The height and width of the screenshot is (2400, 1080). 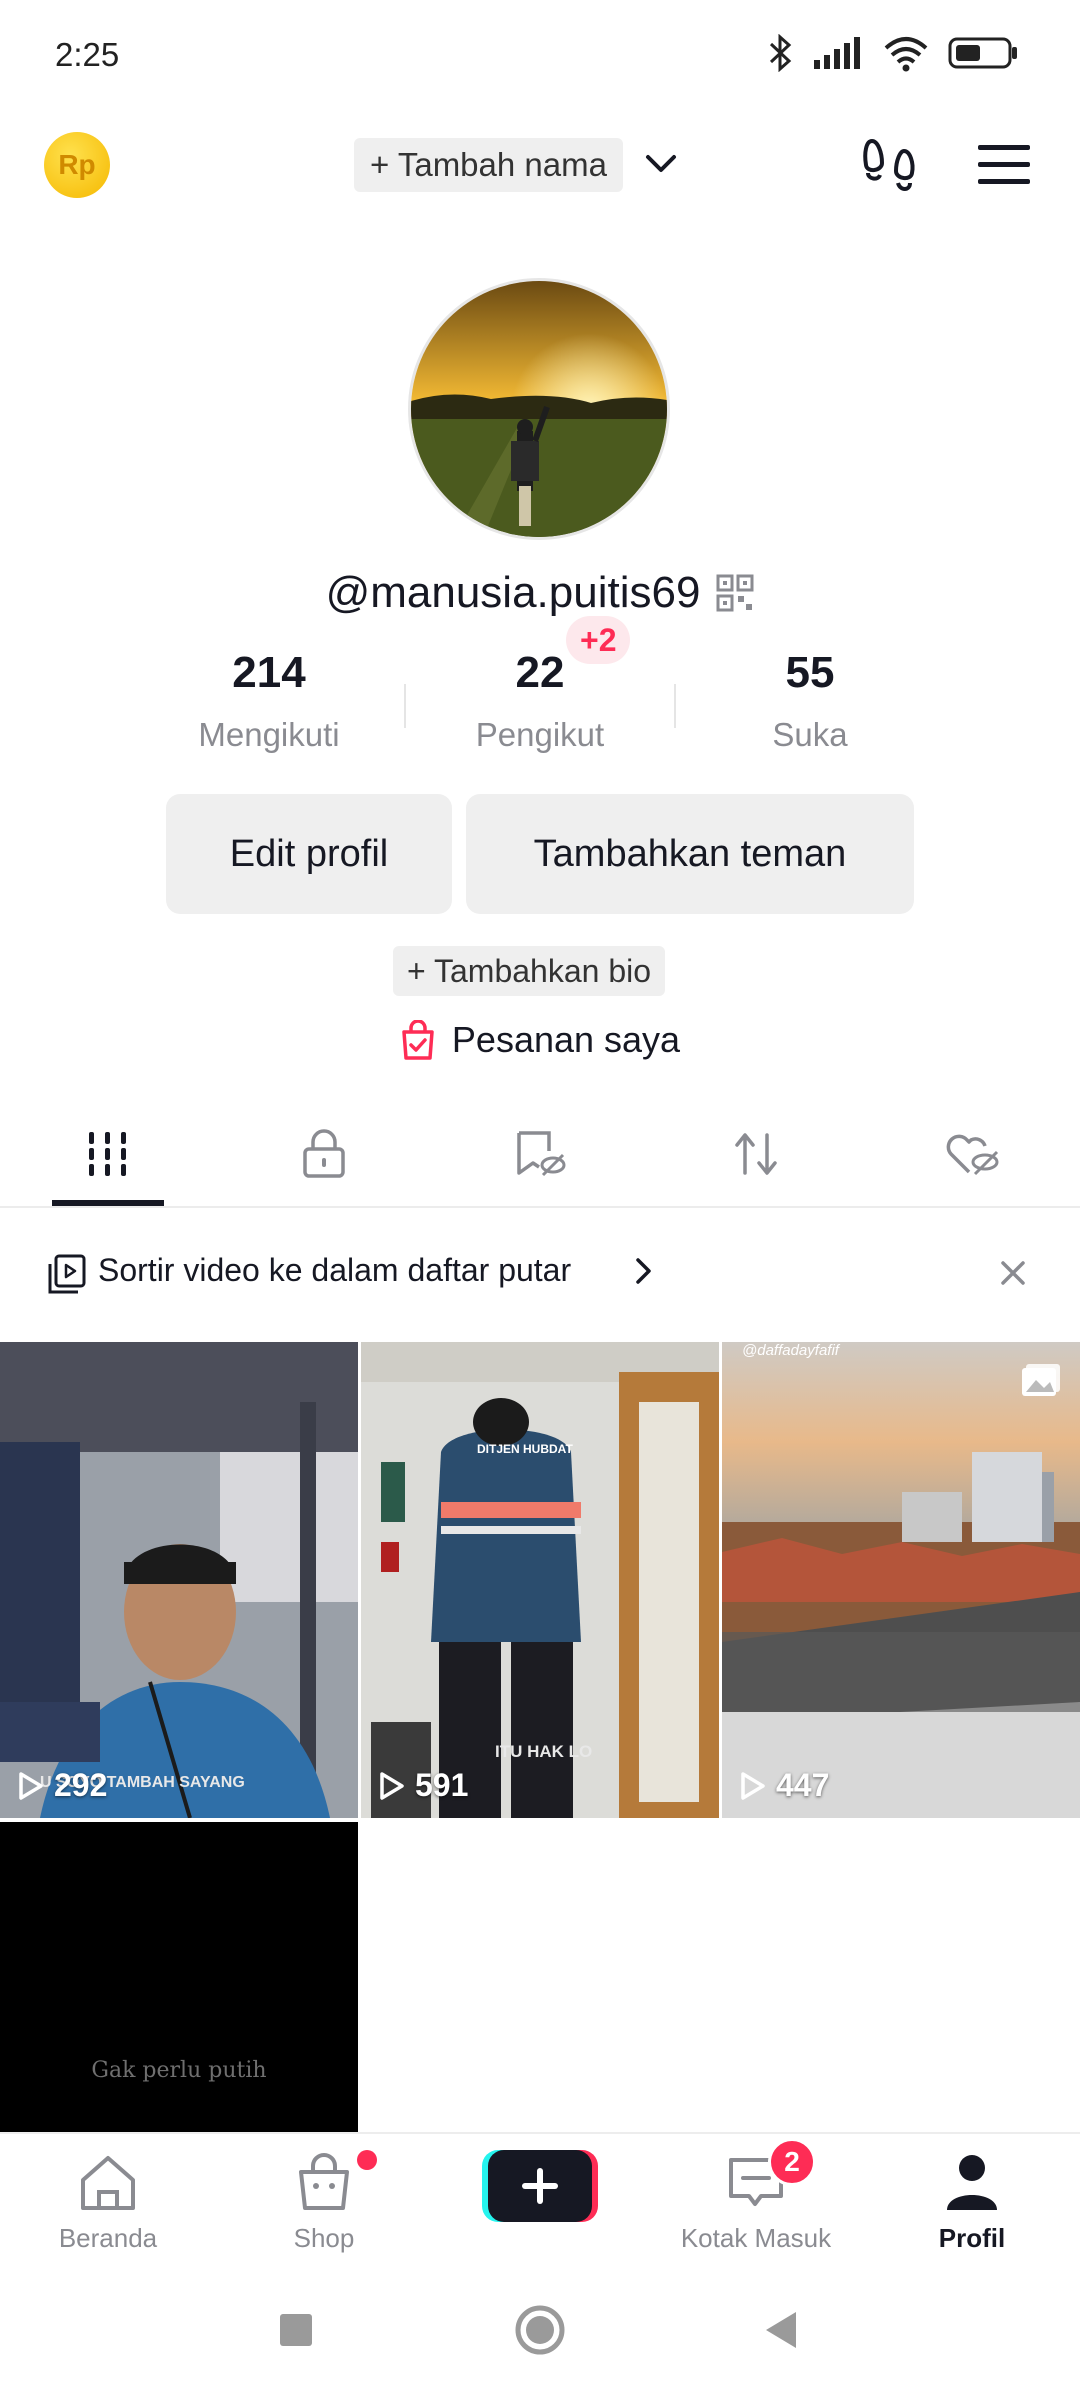 I want to click on top-bar: Rp + Tambah nama, so click(x=540, y=165).